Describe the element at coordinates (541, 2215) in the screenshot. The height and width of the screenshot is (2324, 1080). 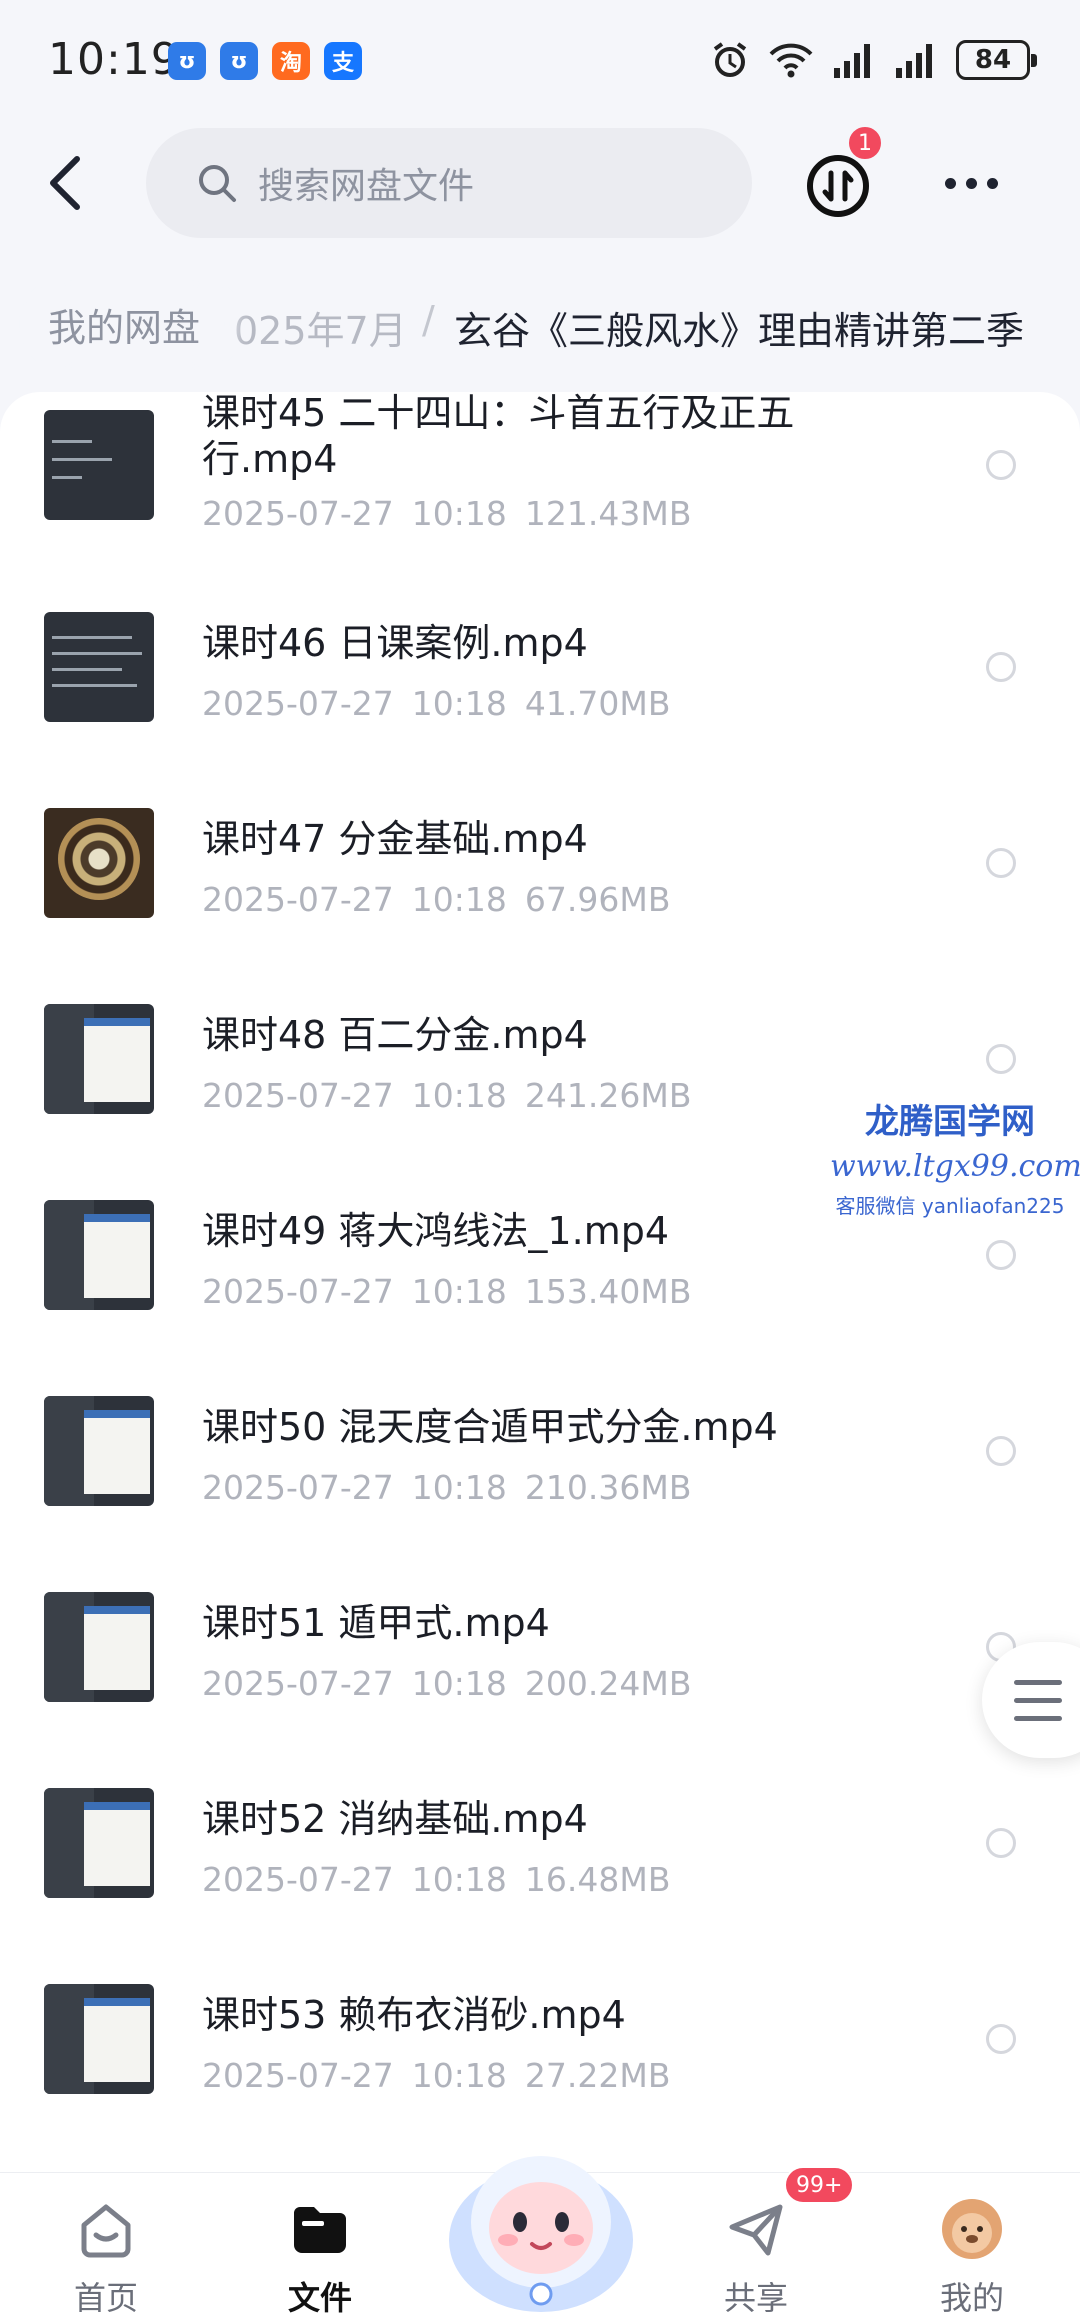
I see `mascot-button` at that location.